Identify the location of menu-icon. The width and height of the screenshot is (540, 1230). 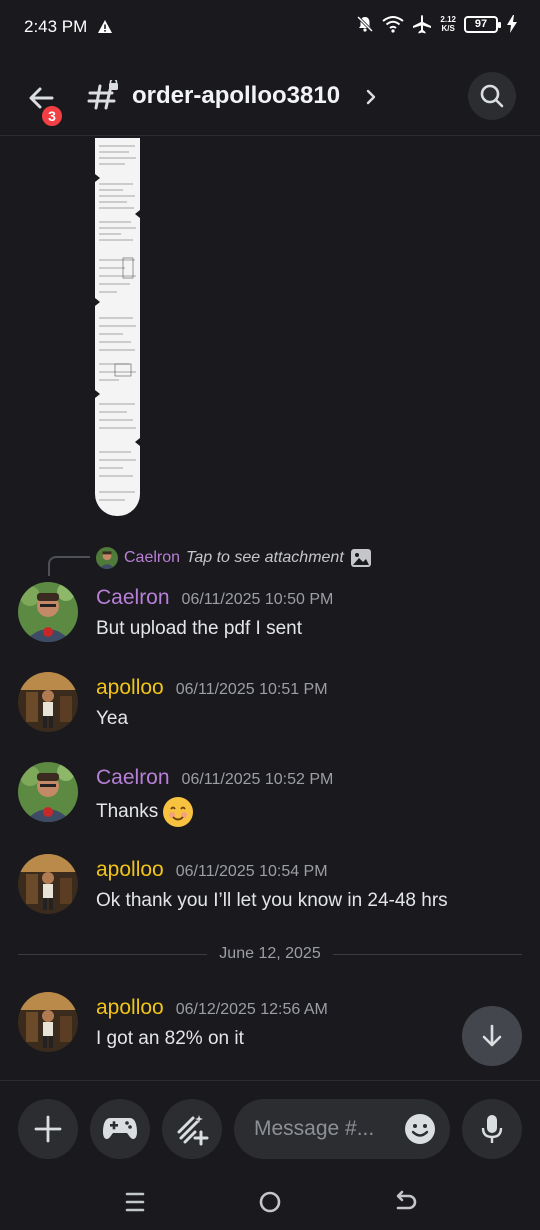
(135, 1202).